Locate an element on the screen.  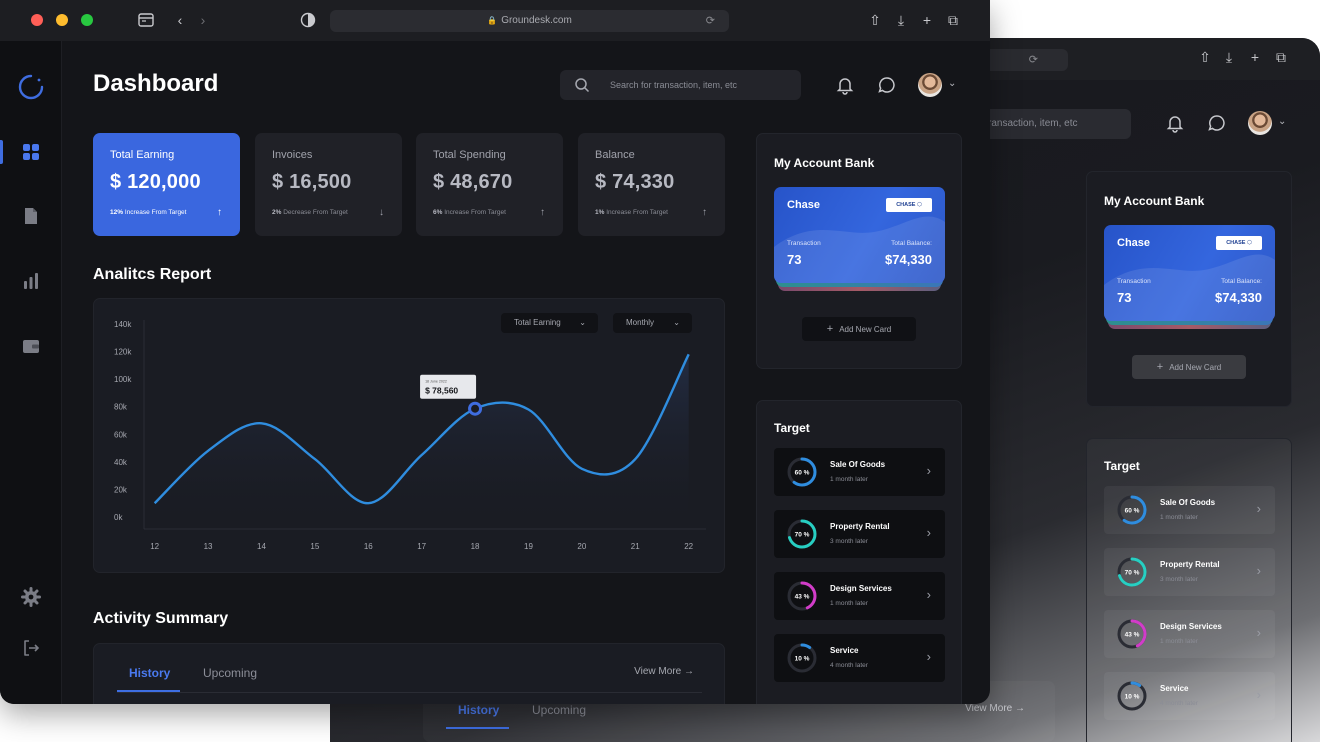
back-bank-title: My Account Bank is located at coordinates (1154, 201).